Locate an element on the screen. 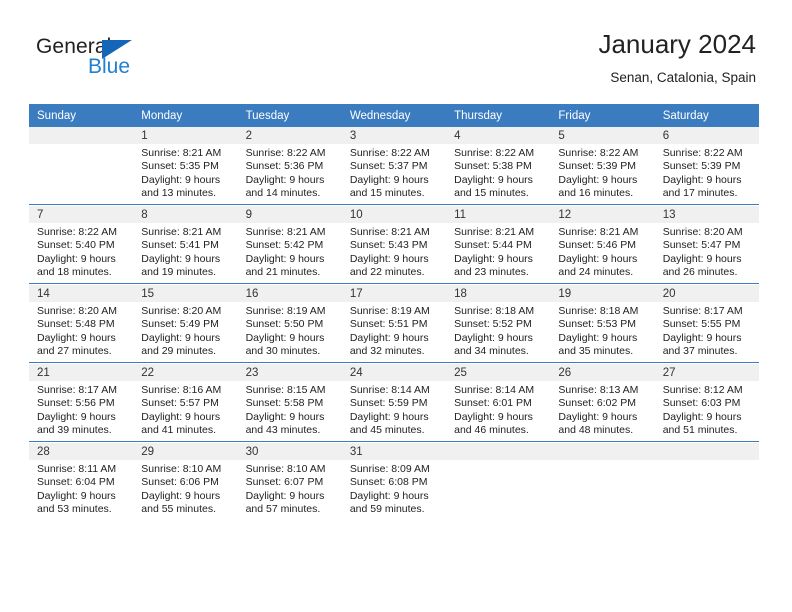  day-number: 20 is located at coordinates (669, 294).